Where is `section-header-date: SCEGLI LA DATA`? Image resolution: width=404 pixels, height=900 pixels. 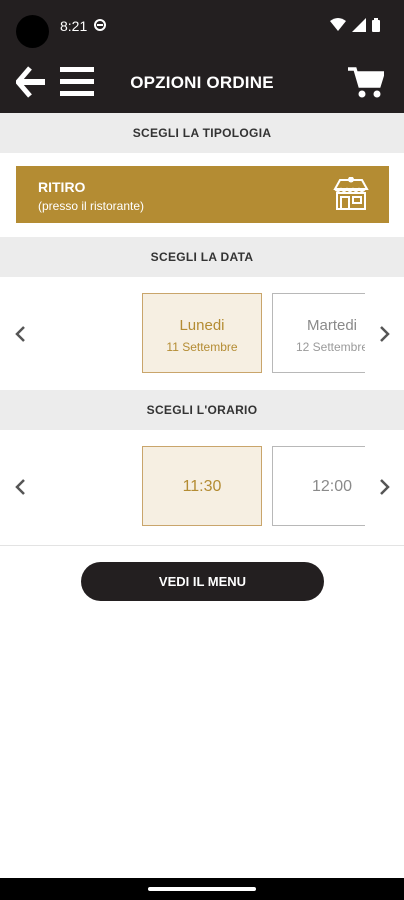
section-header-date: SCEGLI LA DATA is located at coordinates (202, 257).